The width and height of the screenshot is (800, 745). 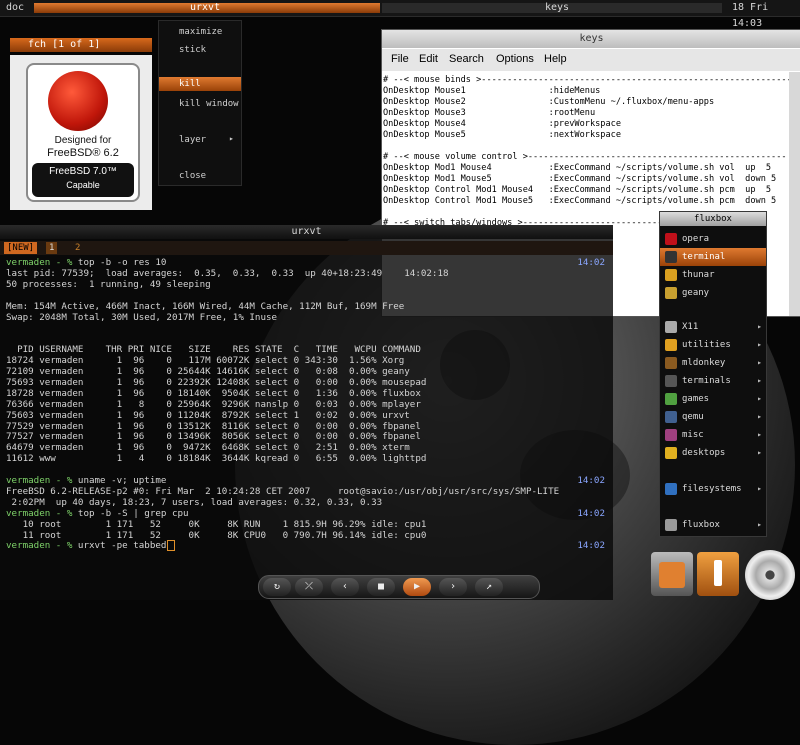 What do you see at coordinates (713, 417) in the screenshot?
I see `fluxbox-menu-item-qemu: qemu ▸` at bounding box center [713, 417].